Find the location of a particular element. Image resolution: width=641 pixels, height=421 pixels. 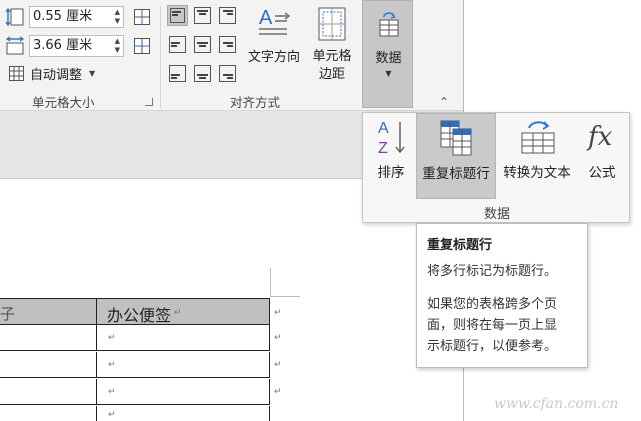

tooltip-detail-line: 面，则将在每一页上显 is located at coordinates (492, 325).